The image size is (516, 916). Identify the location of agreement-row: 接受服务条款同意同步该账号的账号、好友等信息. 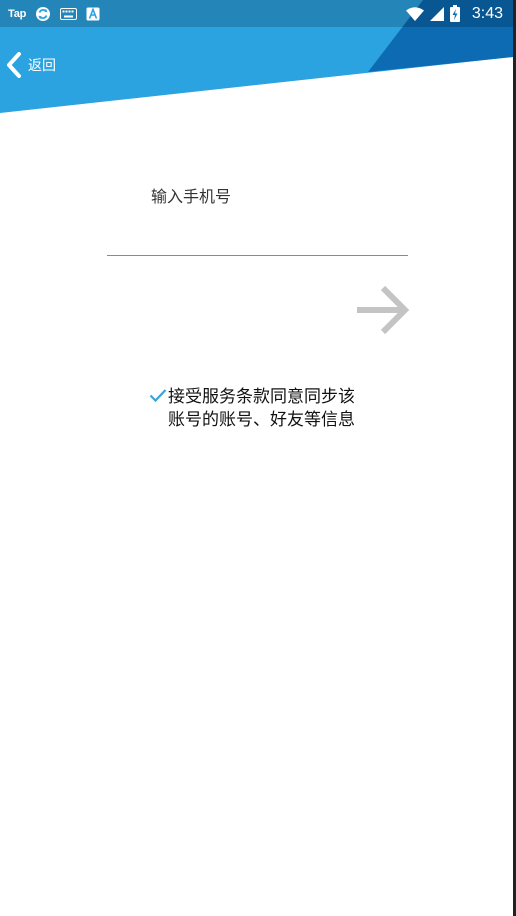
(259, 412).